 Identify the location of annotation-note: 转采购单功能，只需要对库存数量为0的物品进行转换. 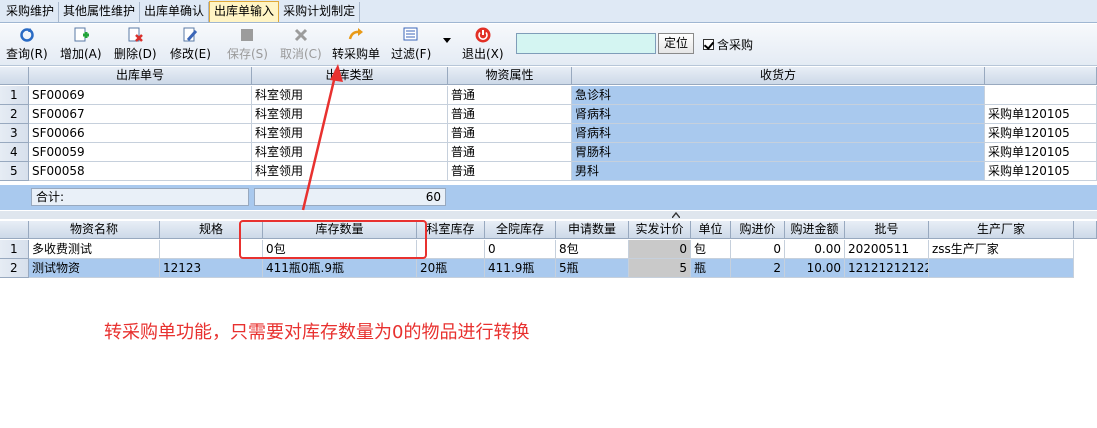
(317, 332).